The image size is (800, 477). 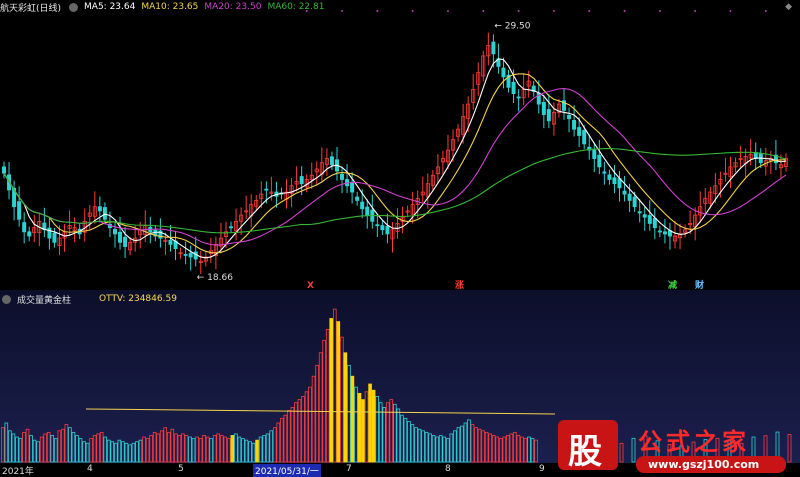 What do you see at coordinates (699, 284) in the screenshot?
I see `event-marker: 财` at bounding box center [699, 284].